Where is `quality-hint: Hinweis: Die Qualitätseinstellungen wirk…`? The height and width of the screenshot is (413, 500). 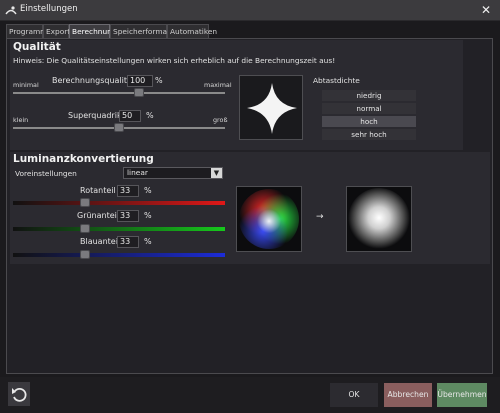
quality-hint: Hinweis: Die Qualitätseinstellungen wirk… is located at coordinates (174, 60).